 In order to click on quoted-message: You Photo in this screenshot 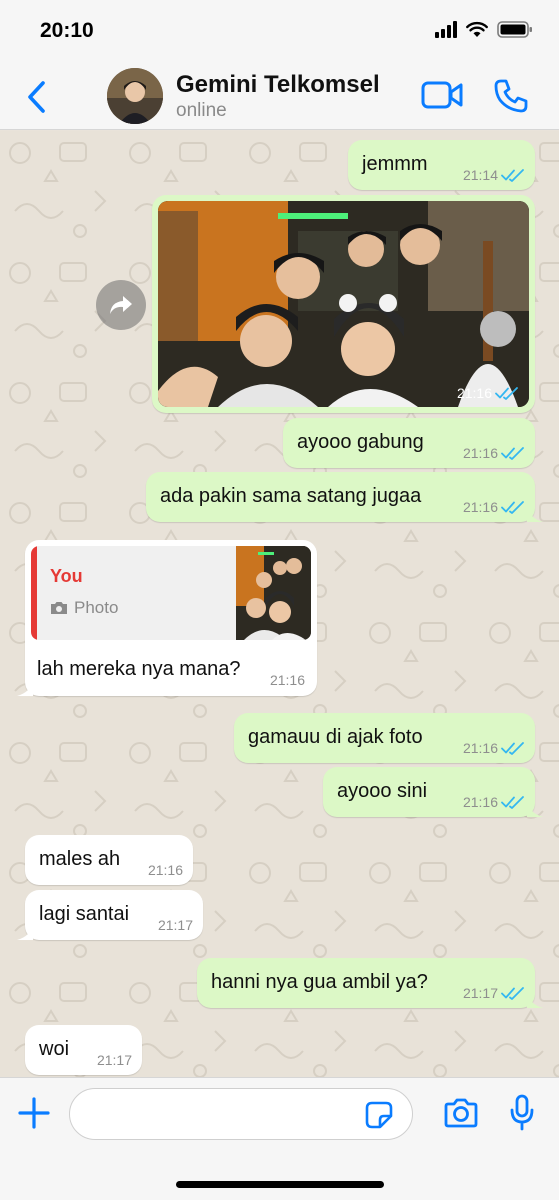, I will do `click(171, 593)`.